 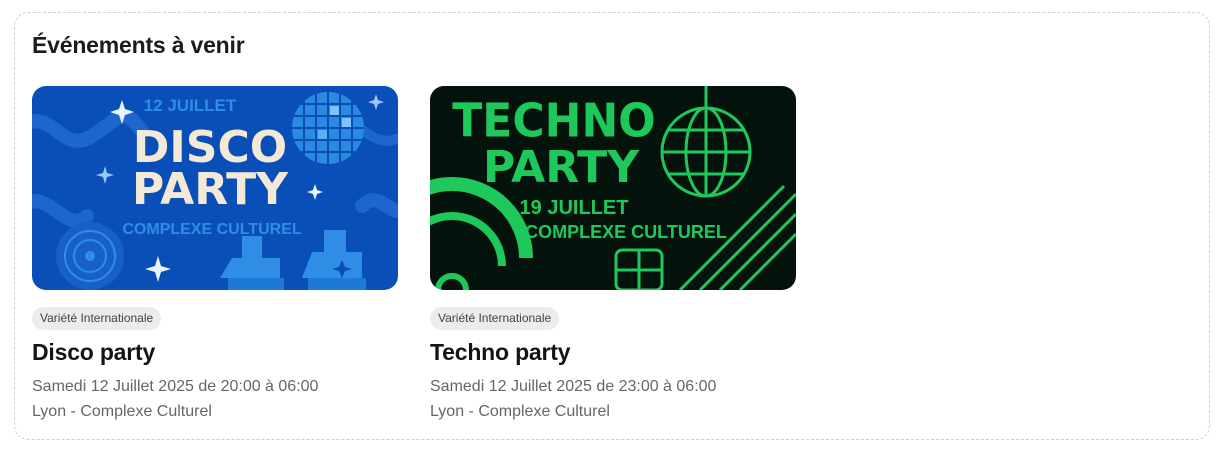 I want to click on section-title: Événements à venir, so click(x=138, y=45).